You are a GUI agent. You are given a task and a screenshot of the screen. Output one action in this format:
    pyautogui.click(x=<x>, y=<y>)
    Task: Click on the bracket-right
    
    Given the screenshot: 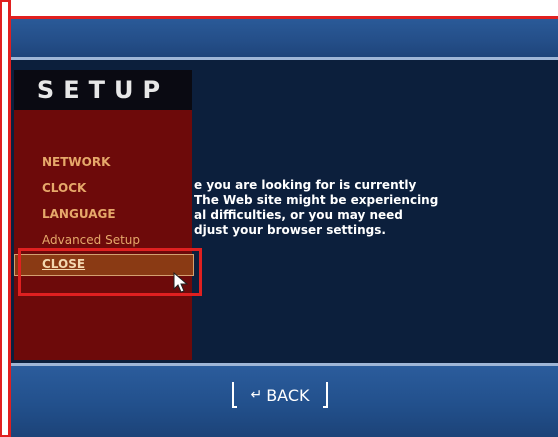 What is the action you would take?
    pyautogui.click(x=325, y=395)
    